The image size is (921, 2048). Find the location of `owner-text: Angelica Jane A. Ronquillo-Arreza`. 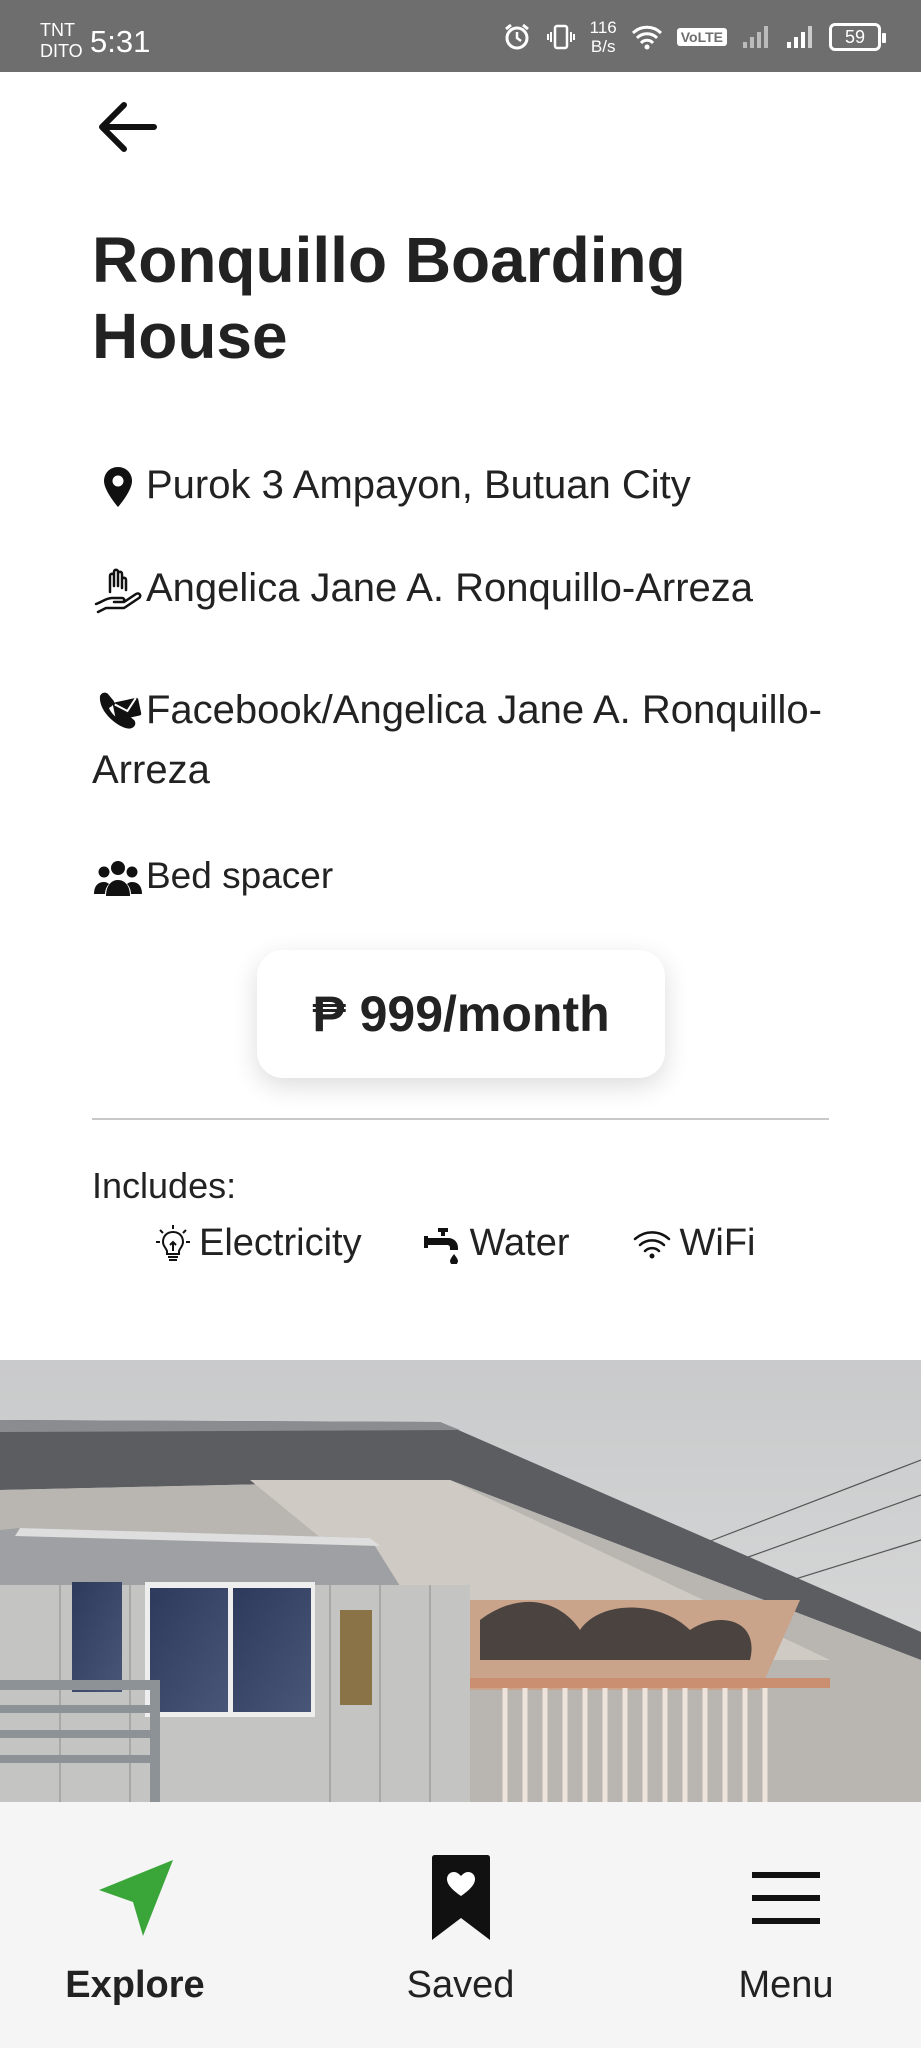

owner-text: Angelica Jane A. Ronquillo-Arreza is located at coordinates (450, 588).